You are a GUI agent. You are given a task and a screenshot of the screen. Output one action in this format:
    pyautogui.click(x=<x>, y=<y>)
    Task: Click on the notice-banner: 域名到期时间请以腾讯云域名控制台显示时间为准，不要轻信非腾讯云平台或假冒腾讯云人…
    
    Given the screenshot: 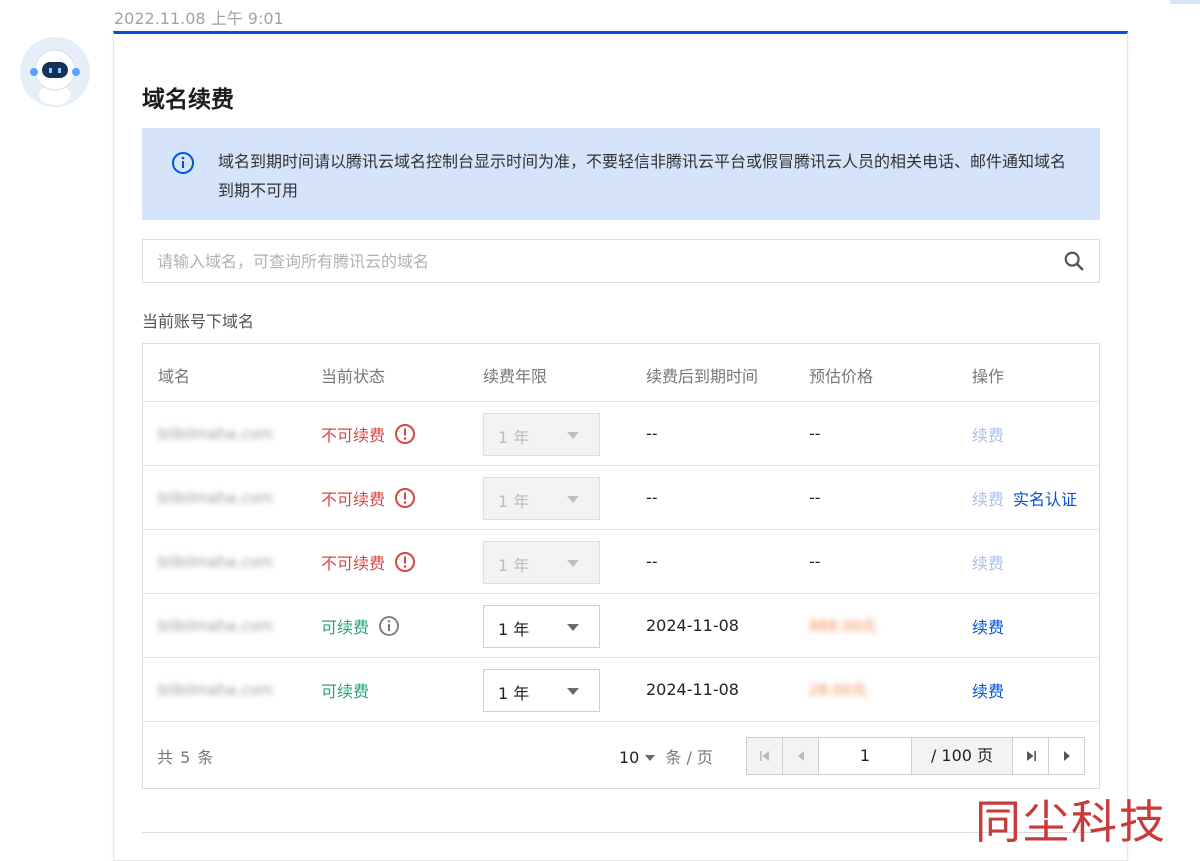 What is the action you would take?
    pyautogui.click(x=621, y=174)
    